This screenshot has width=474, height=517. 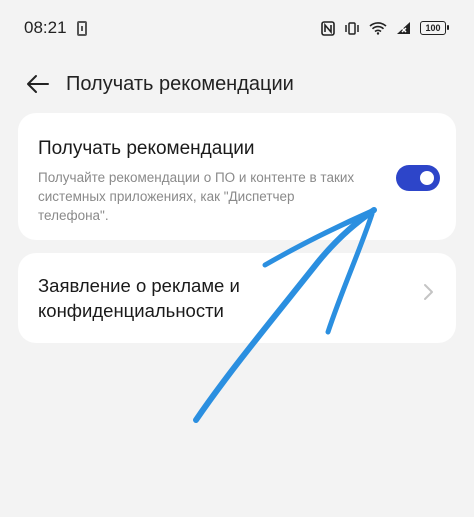 I want to click on nfc-icon, so click(x=328, y=28).